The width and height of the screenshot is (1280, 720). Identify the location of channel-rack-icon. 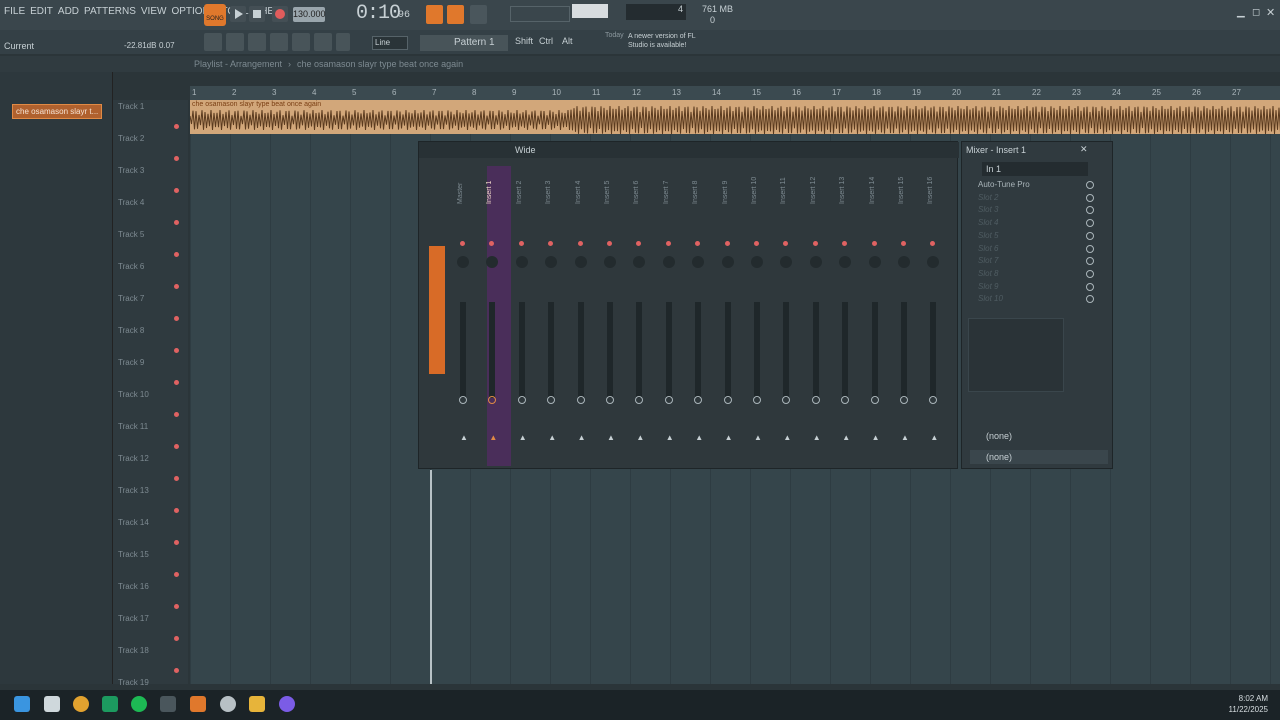
(257, 42).